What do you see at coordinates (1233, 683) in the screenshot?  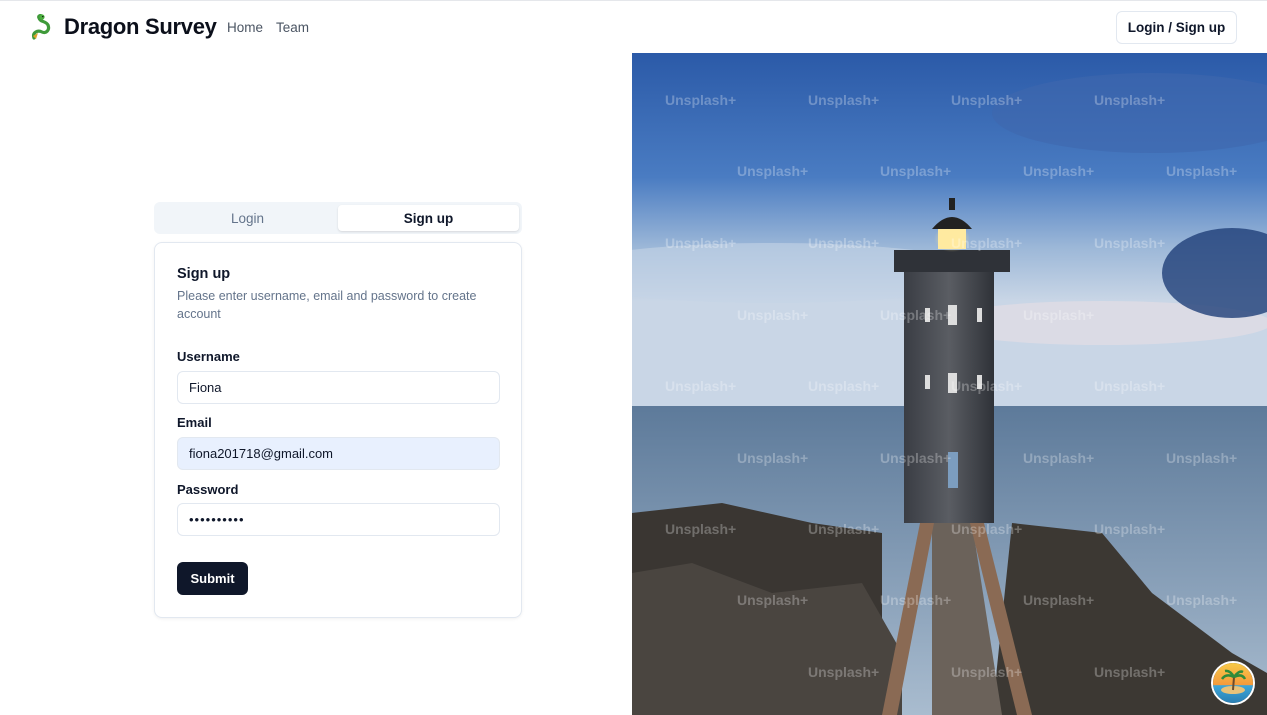 I see `island-avatar-icon` at bounding box center [1233, 683].